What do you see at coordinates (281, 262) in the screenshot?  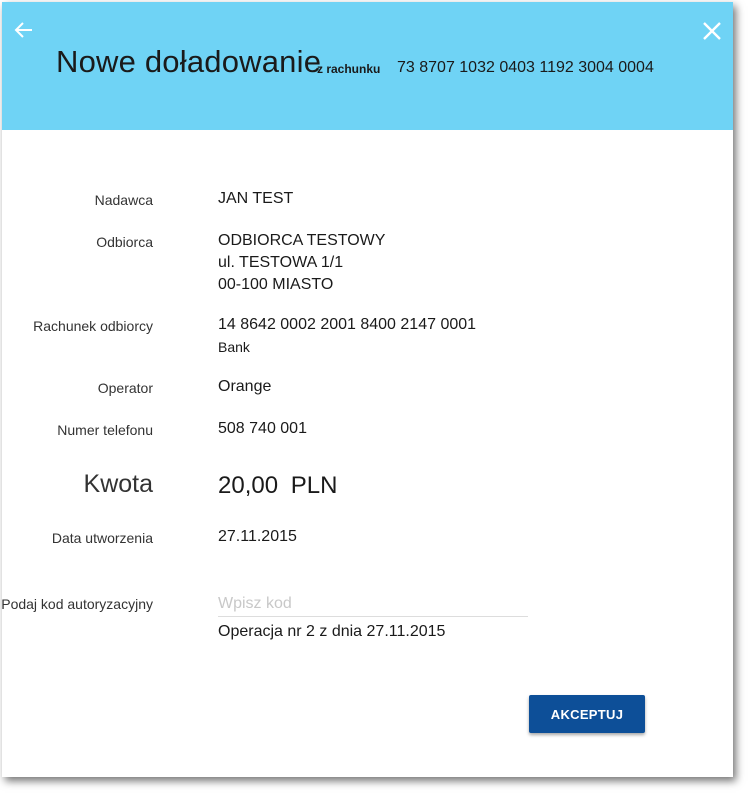 I see `recipient-street: ul. TESTOWA 1/1` at bounding box center [281, 262].